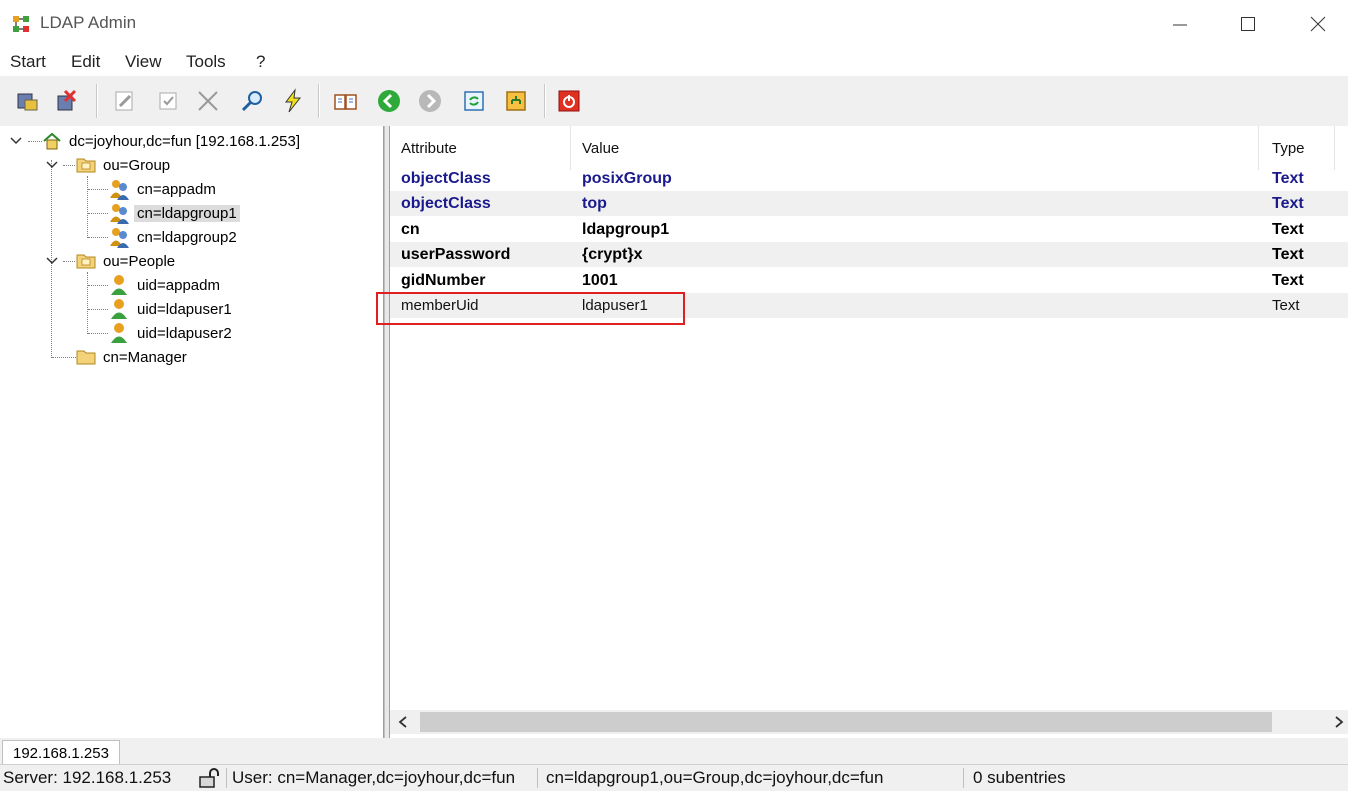 The width and height of the screenshot is (1348, 791). What do you see at coordinates (184, 333) in the screenshot?
I see `tree-label-user: uid=ldapuser2` at bounding box center [184, 333].